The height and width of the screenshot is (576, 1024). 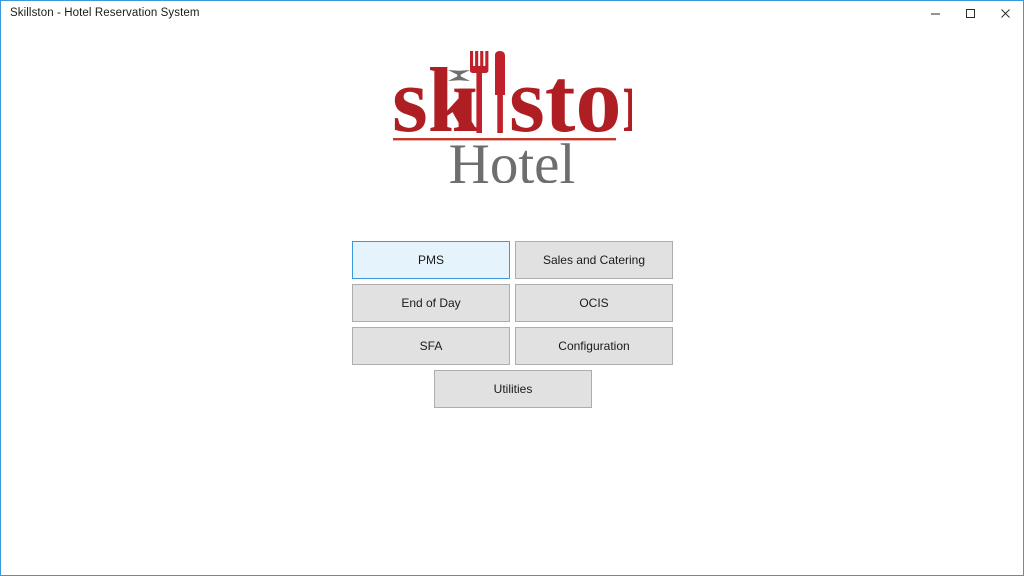 What do you see at coordinates (512, 158) in the screenshot?
I see `logo-subtitle: Hotel` at bounding box center [512, 158].